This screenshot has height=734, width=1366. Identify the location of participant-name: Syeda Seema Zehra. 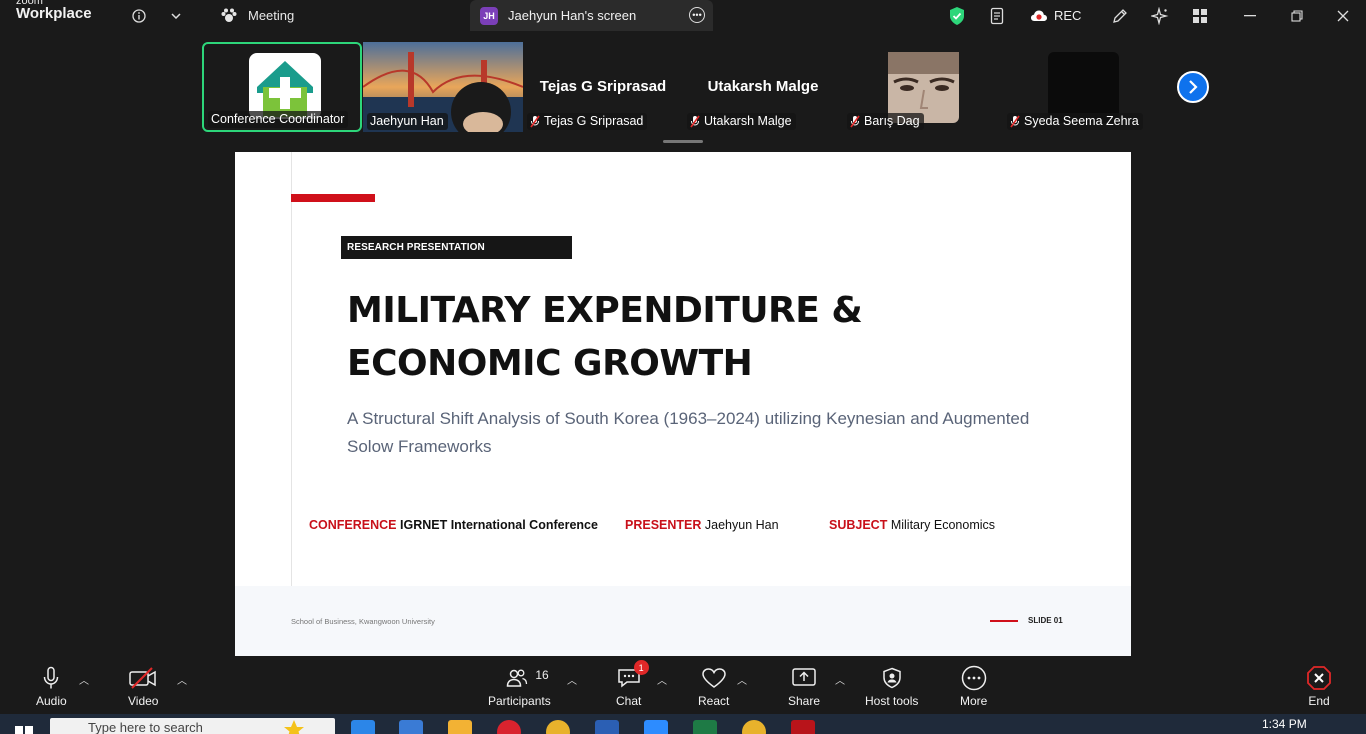
(1075, 121).